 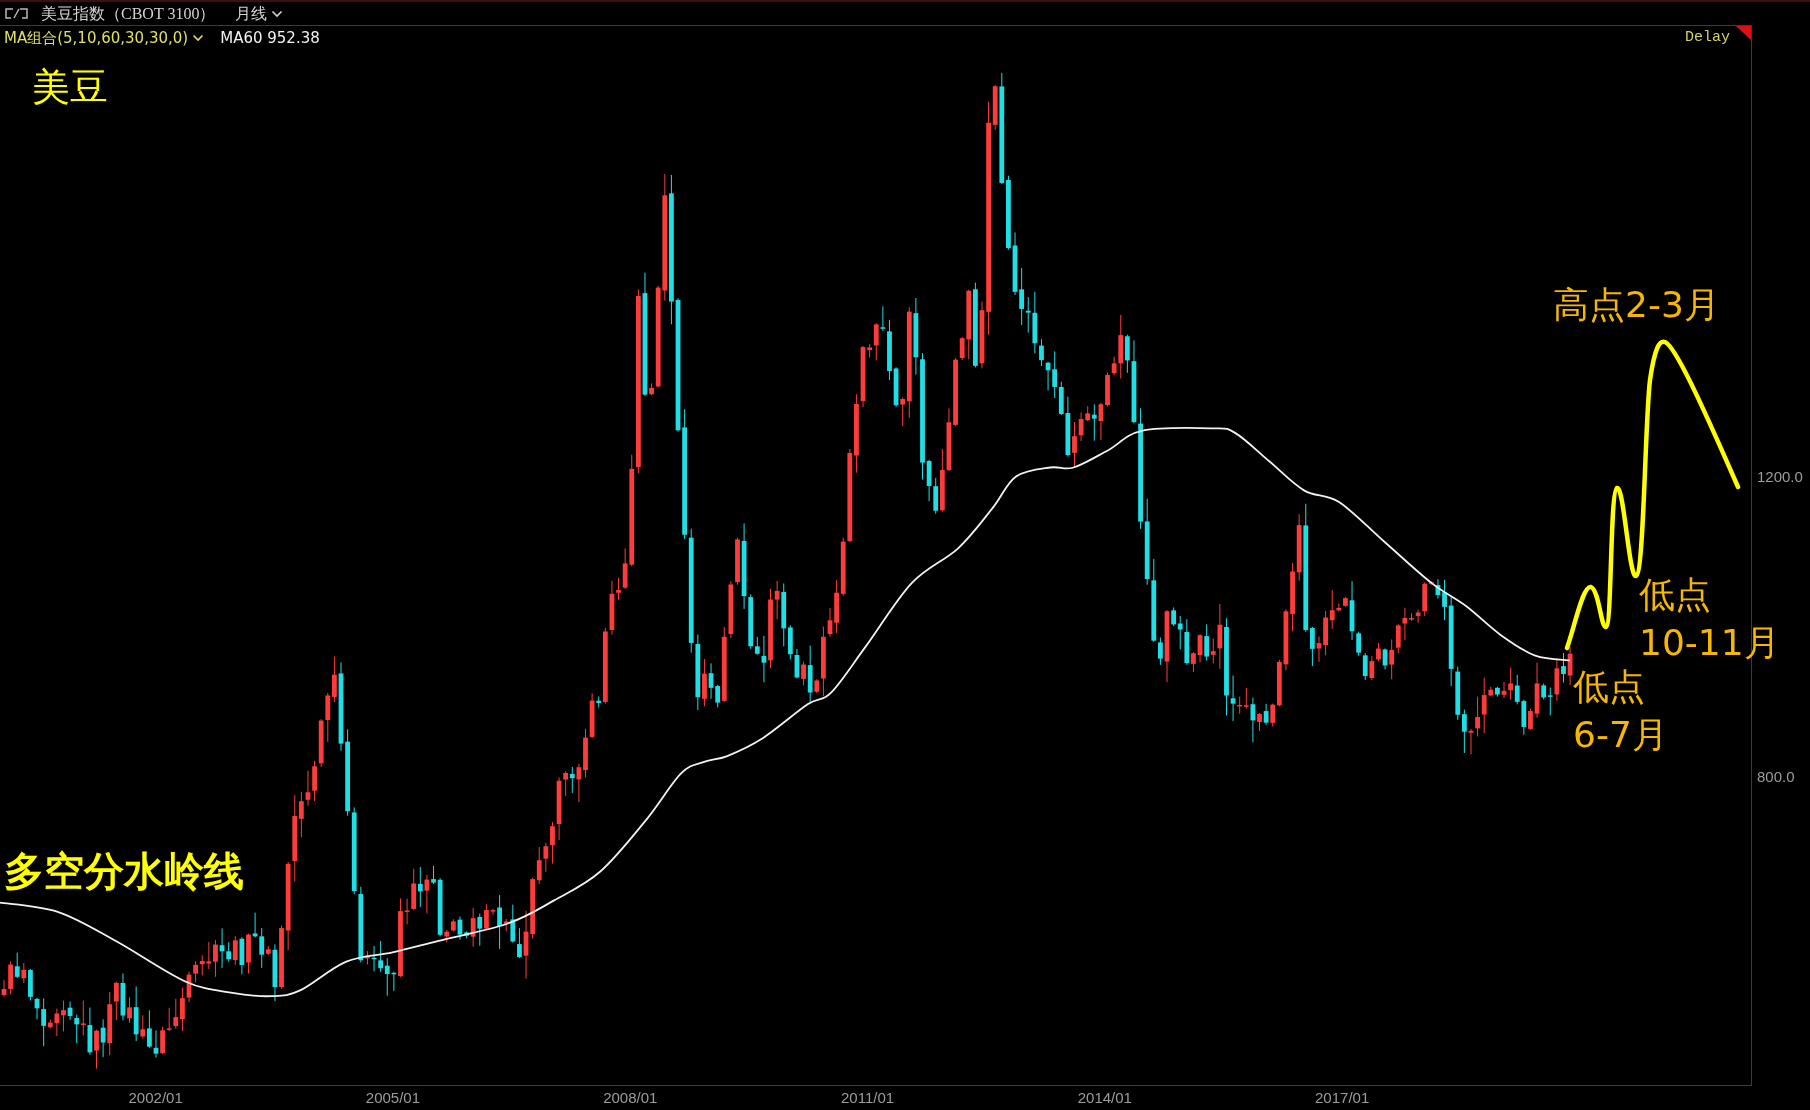 What do you see at coordinates (393, 1098) in the screenshot?
I see `x-axis-label: 2005/01` at bounding box center [393, 1098].